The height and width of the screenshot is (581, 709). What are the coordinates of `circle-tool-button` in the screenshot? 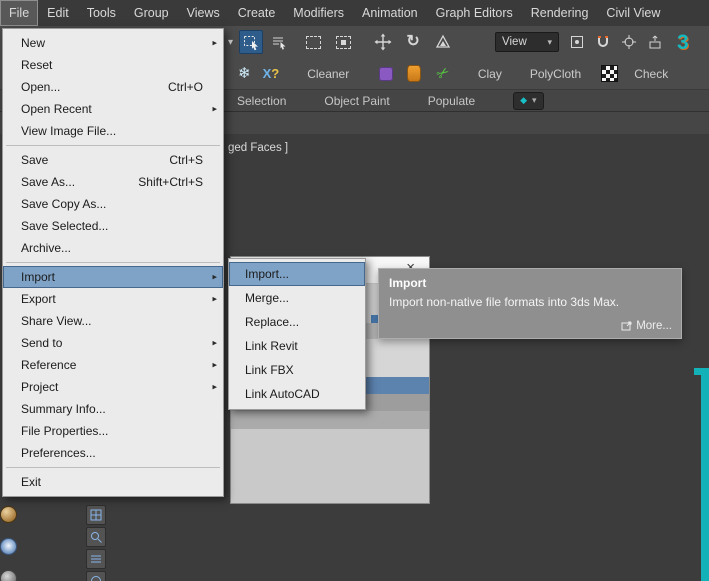 It's located at (96, 576).